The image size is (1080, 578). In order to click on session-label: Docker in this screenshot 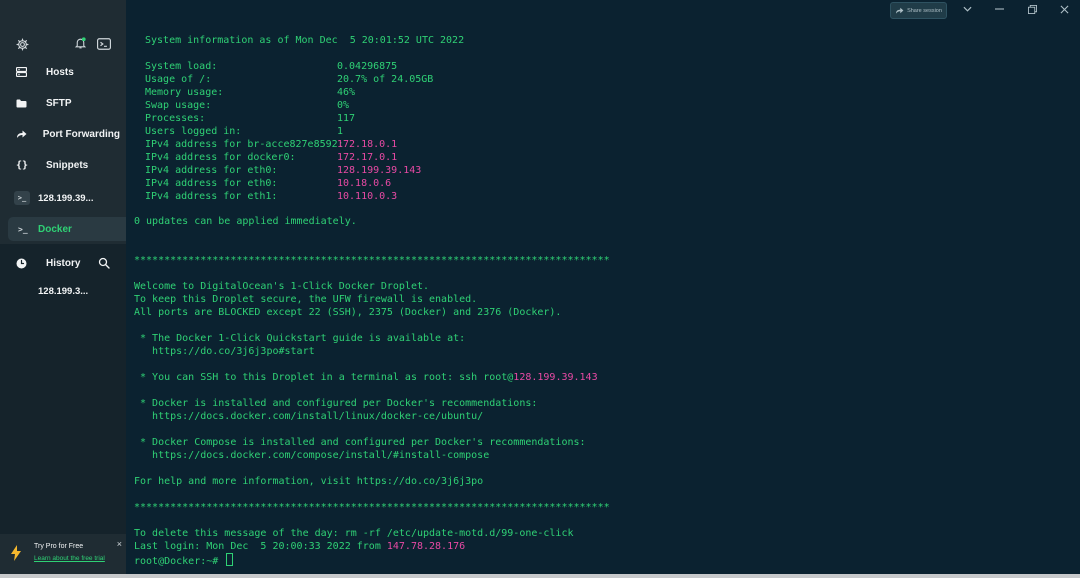, I will do `click(55, 229)`.